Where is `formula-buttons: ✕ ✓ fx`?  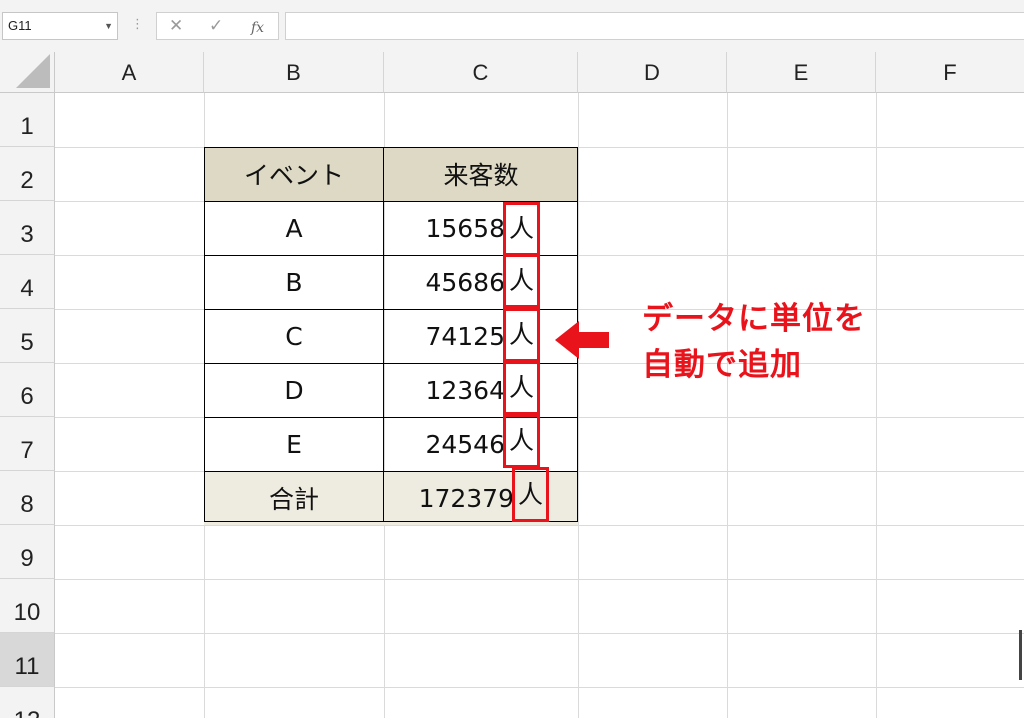
formula-buttons: ✕ ✓ fx is located at coordinates (217, 26).